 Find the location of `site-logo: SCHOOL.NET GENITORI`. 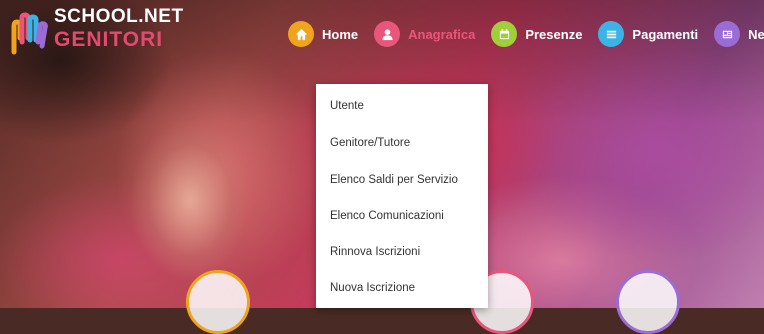

site-logo: SCHOOL.NET GENITORI is located at coordinates (96, 36).